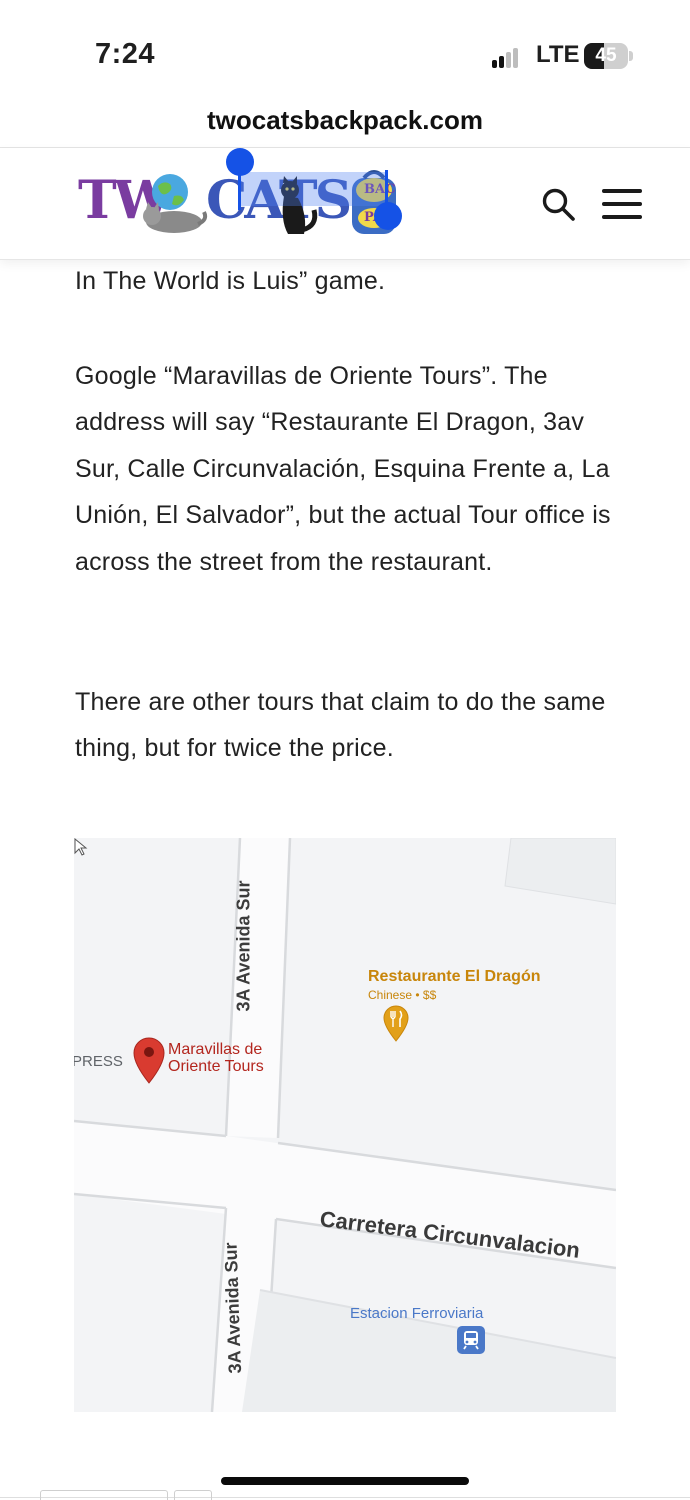 This screenshot has height=1500, width=690. I want to click on battery-level: 45, so click(606, 55).